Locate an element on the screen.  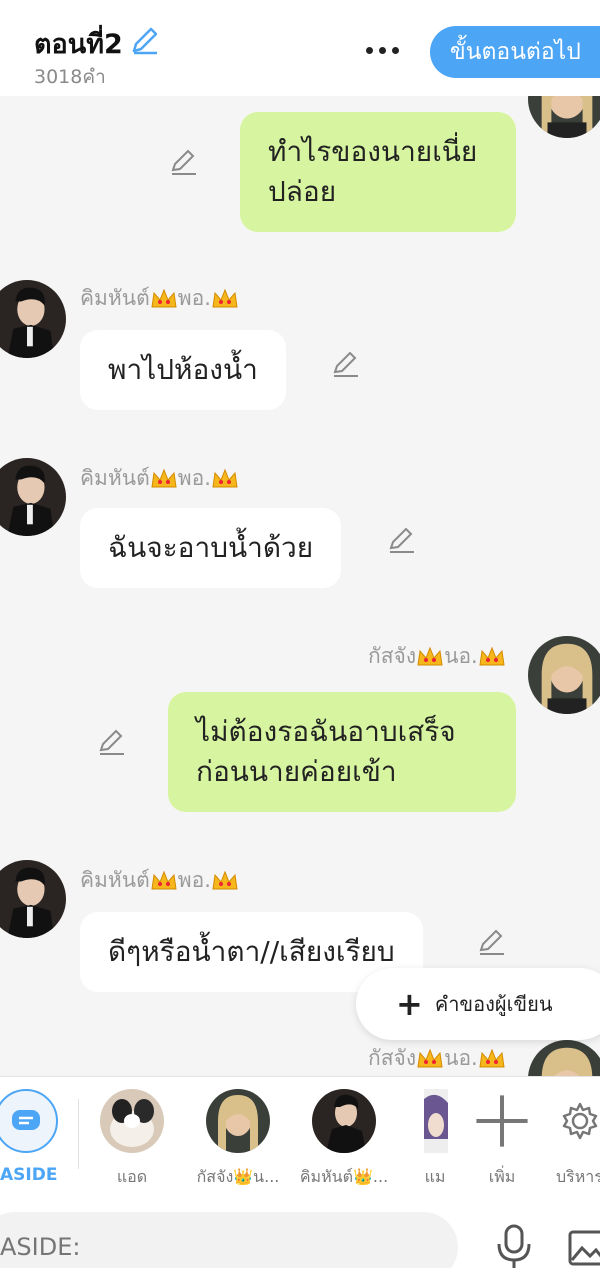
gear-icon is located at coordinates (568, 1121).